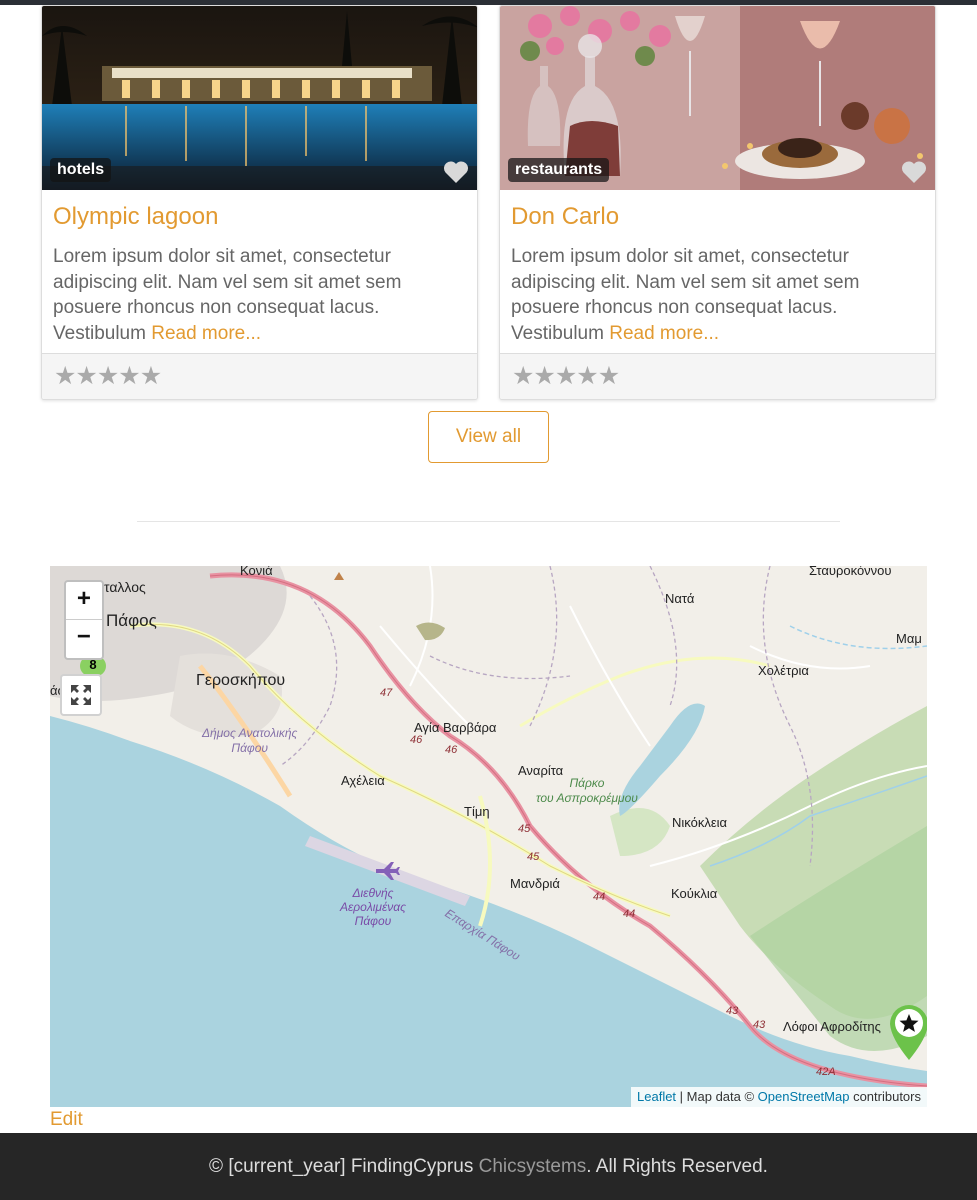 Image resolution: width=977 pixels, height=1200 pixels. I want to click on listing-title: Don Carlo, so click(717, 217).